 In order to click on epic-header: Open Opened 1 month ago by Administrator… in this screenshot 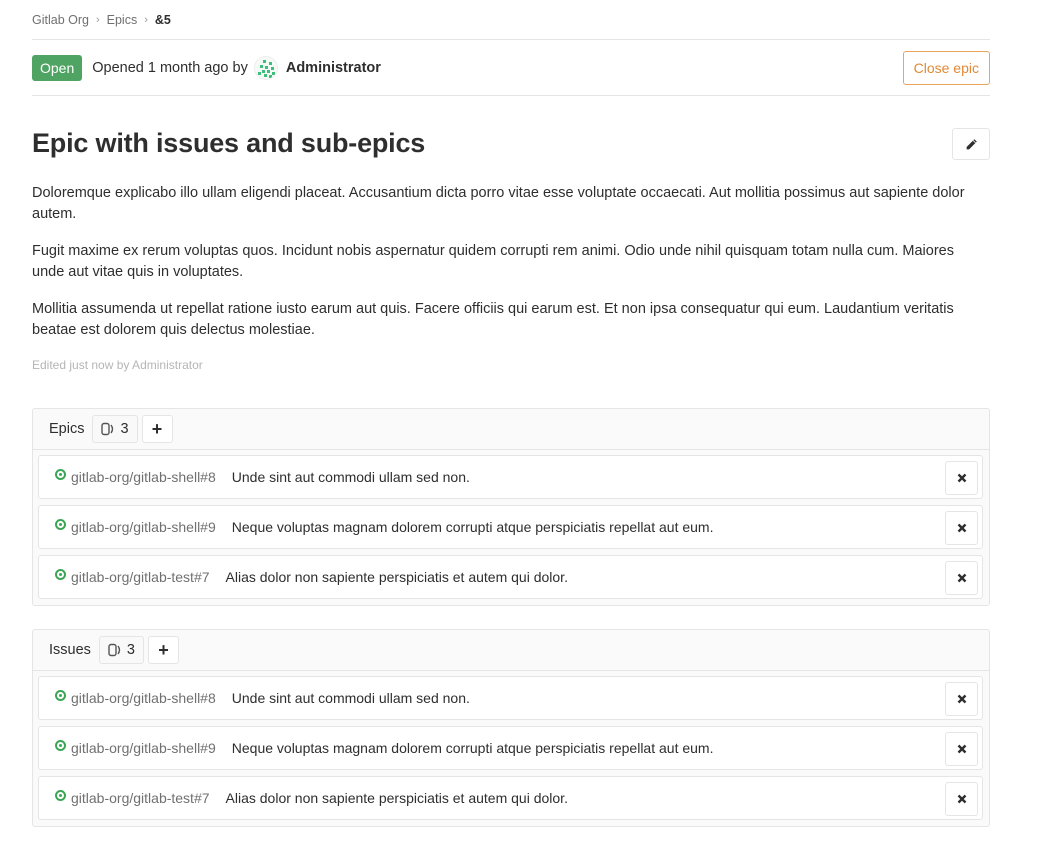, I will do `click(511, 68)`.